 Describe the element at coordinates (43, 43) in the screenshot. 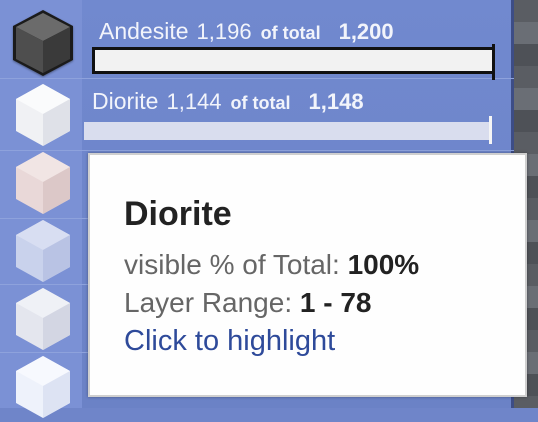

I see `andesite-block-icon` at that location.